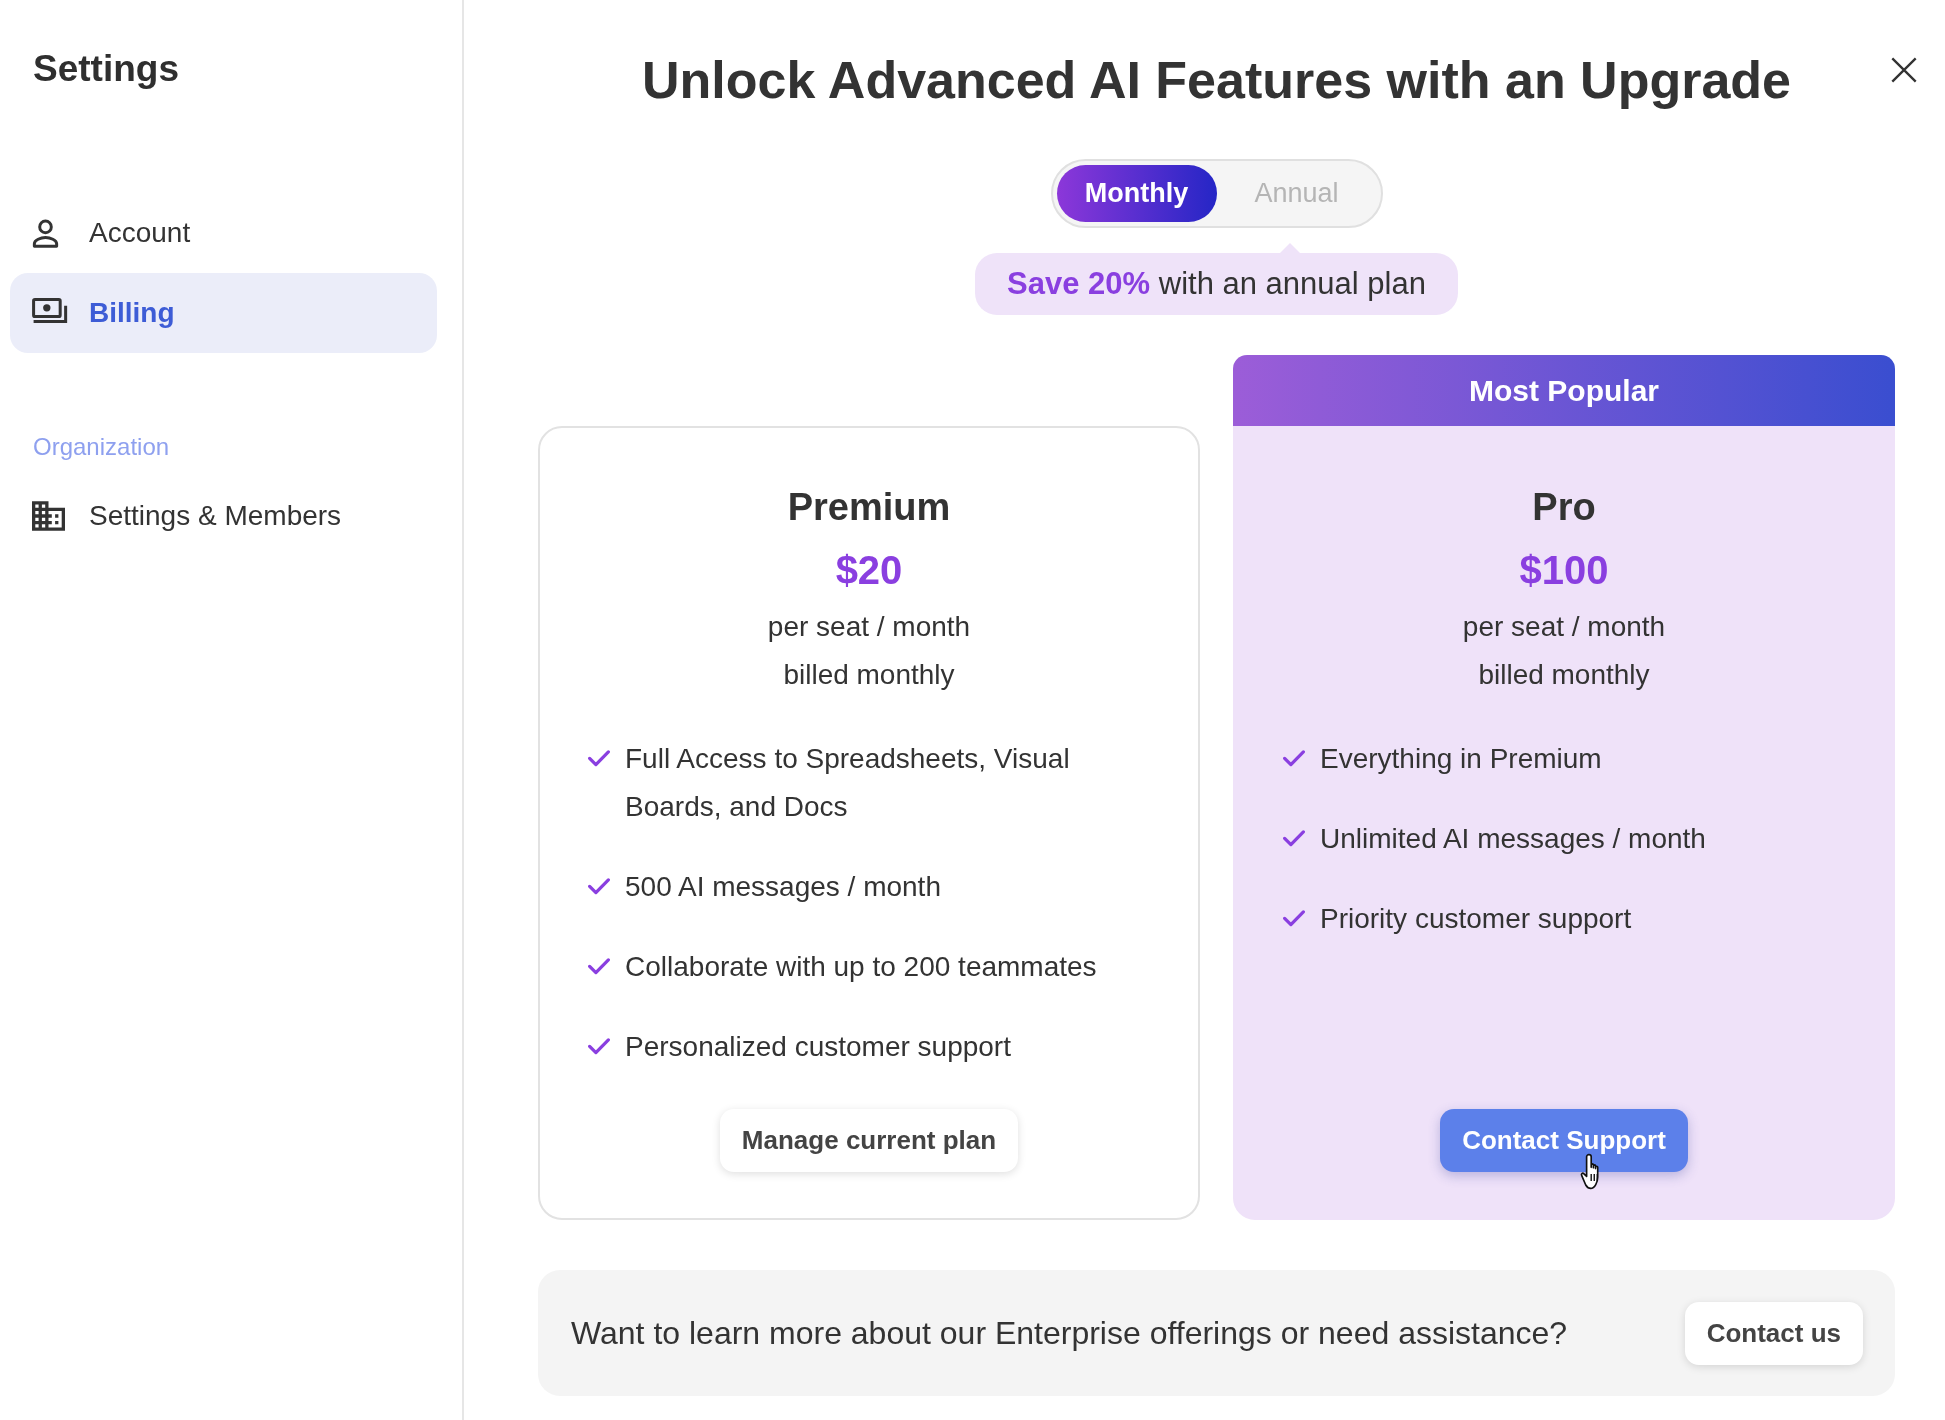  Describe the element at coordinates (223, 233) in the screenshot. I see `sidebar-item: Account` at that location.